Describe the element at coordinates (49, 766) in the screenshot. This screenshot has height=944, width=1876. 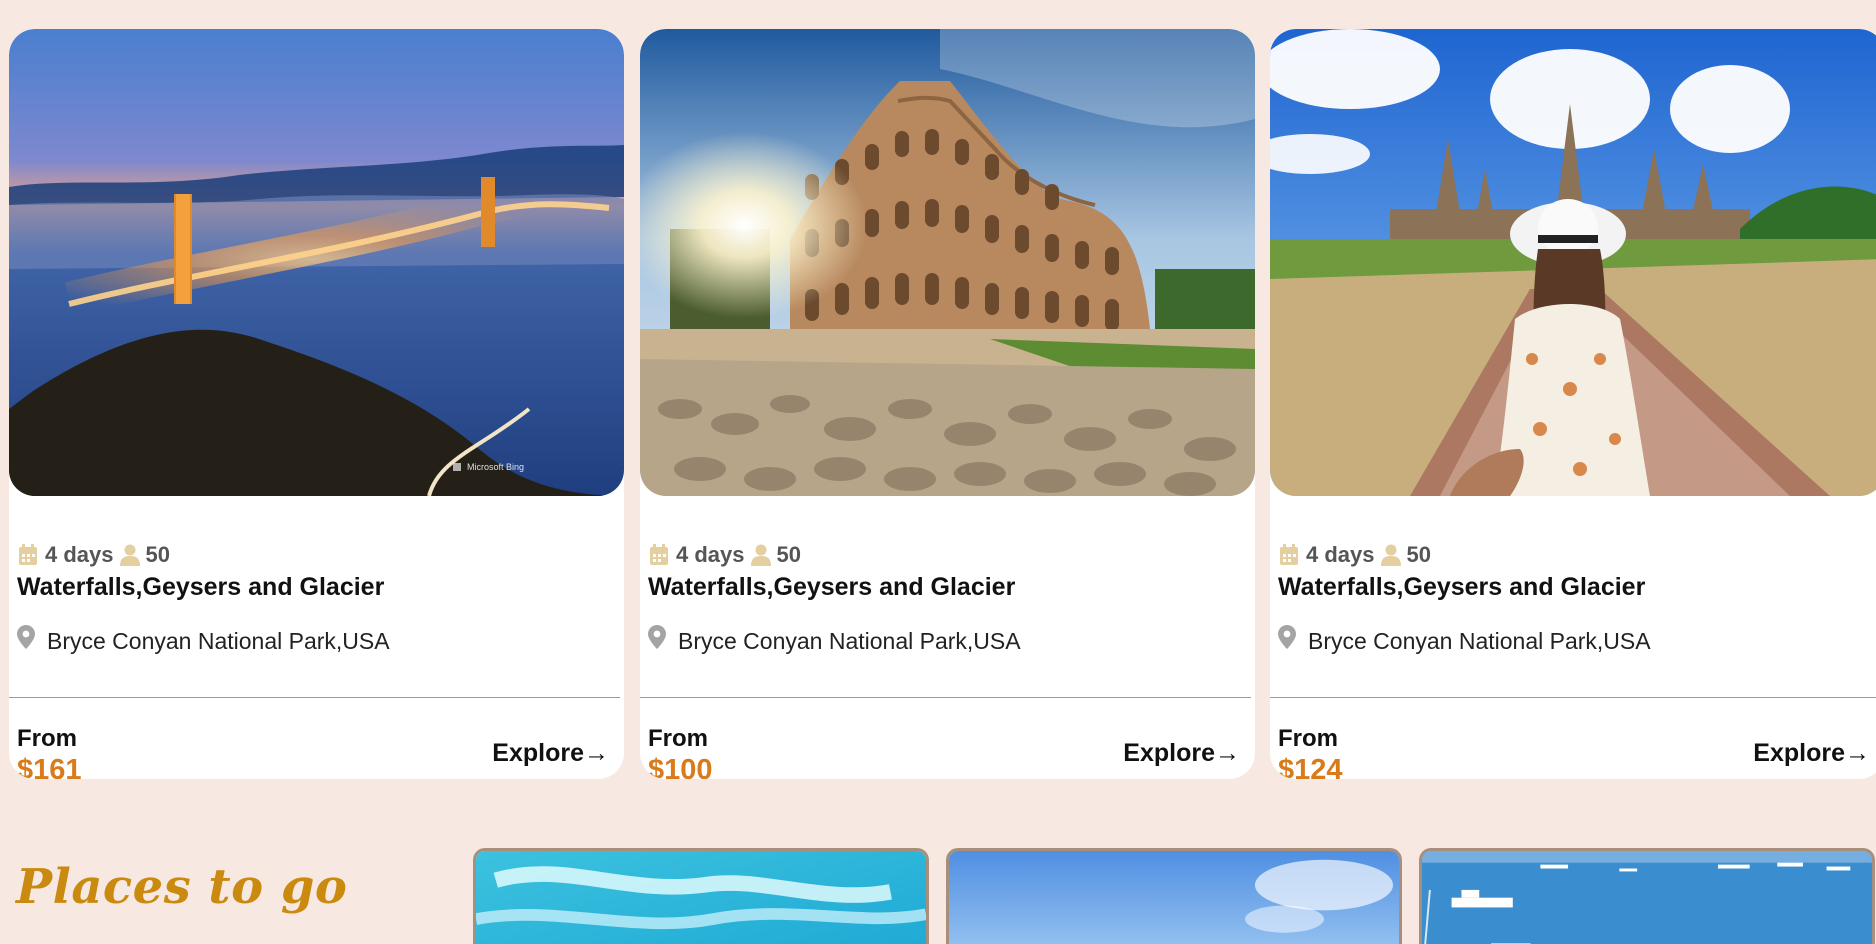
I see `price-value: $161` at that location.